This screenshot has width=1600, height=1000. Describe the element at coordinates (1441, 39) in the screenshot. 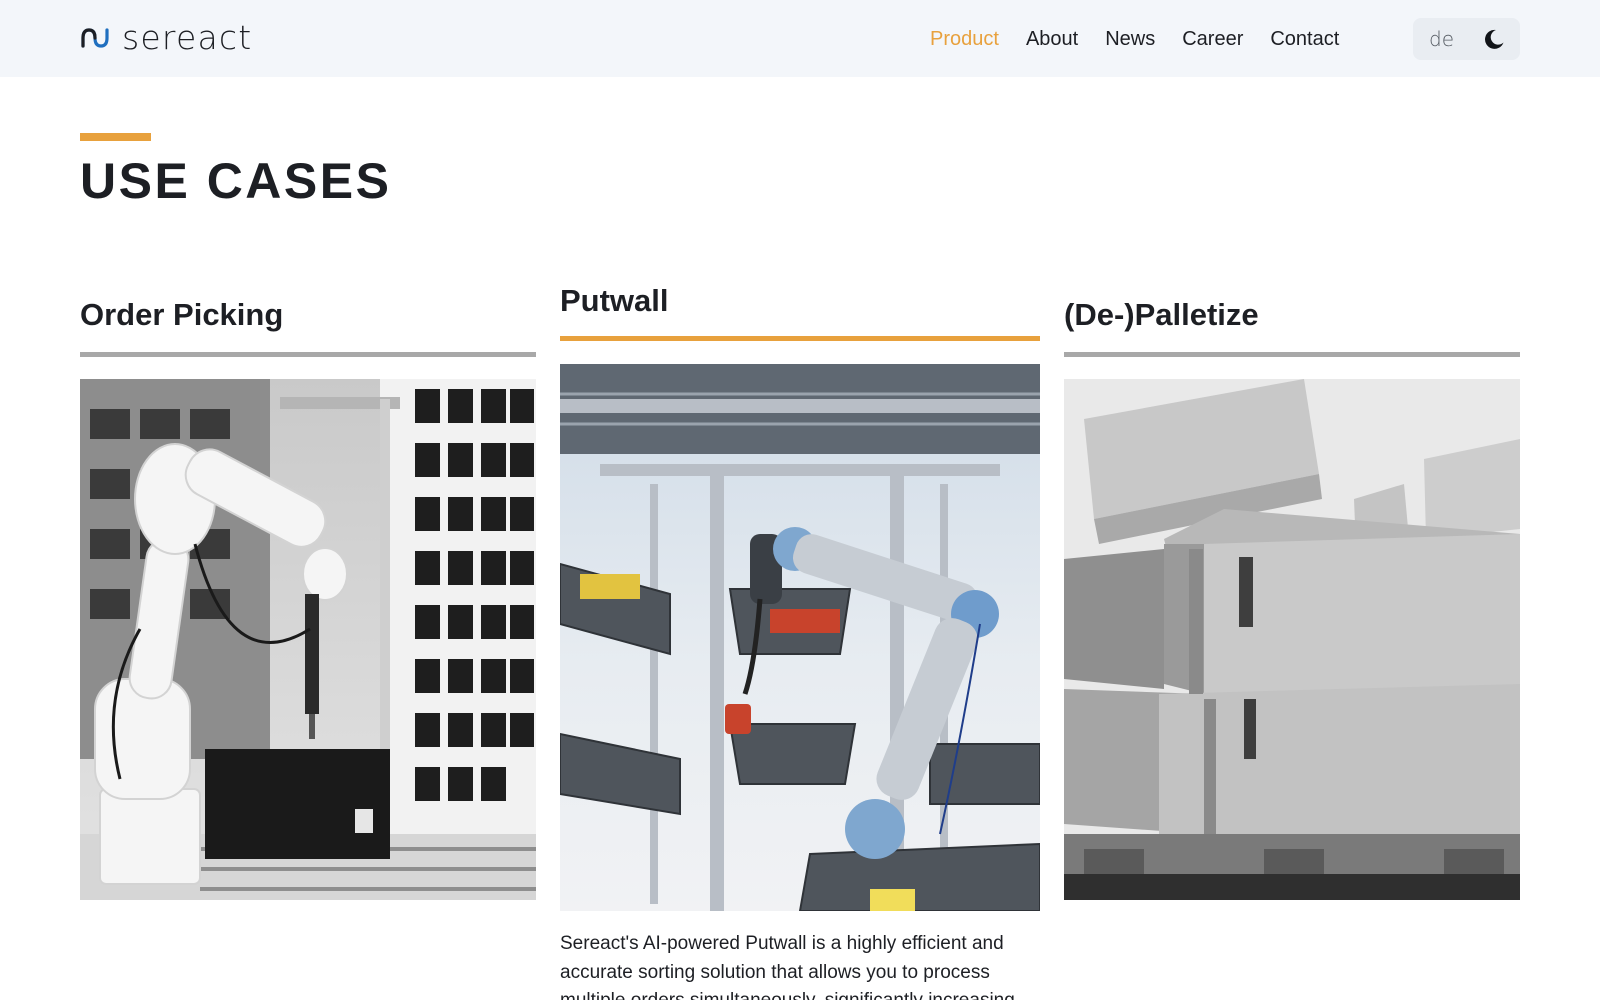

I see `language-switch: de` at that location.